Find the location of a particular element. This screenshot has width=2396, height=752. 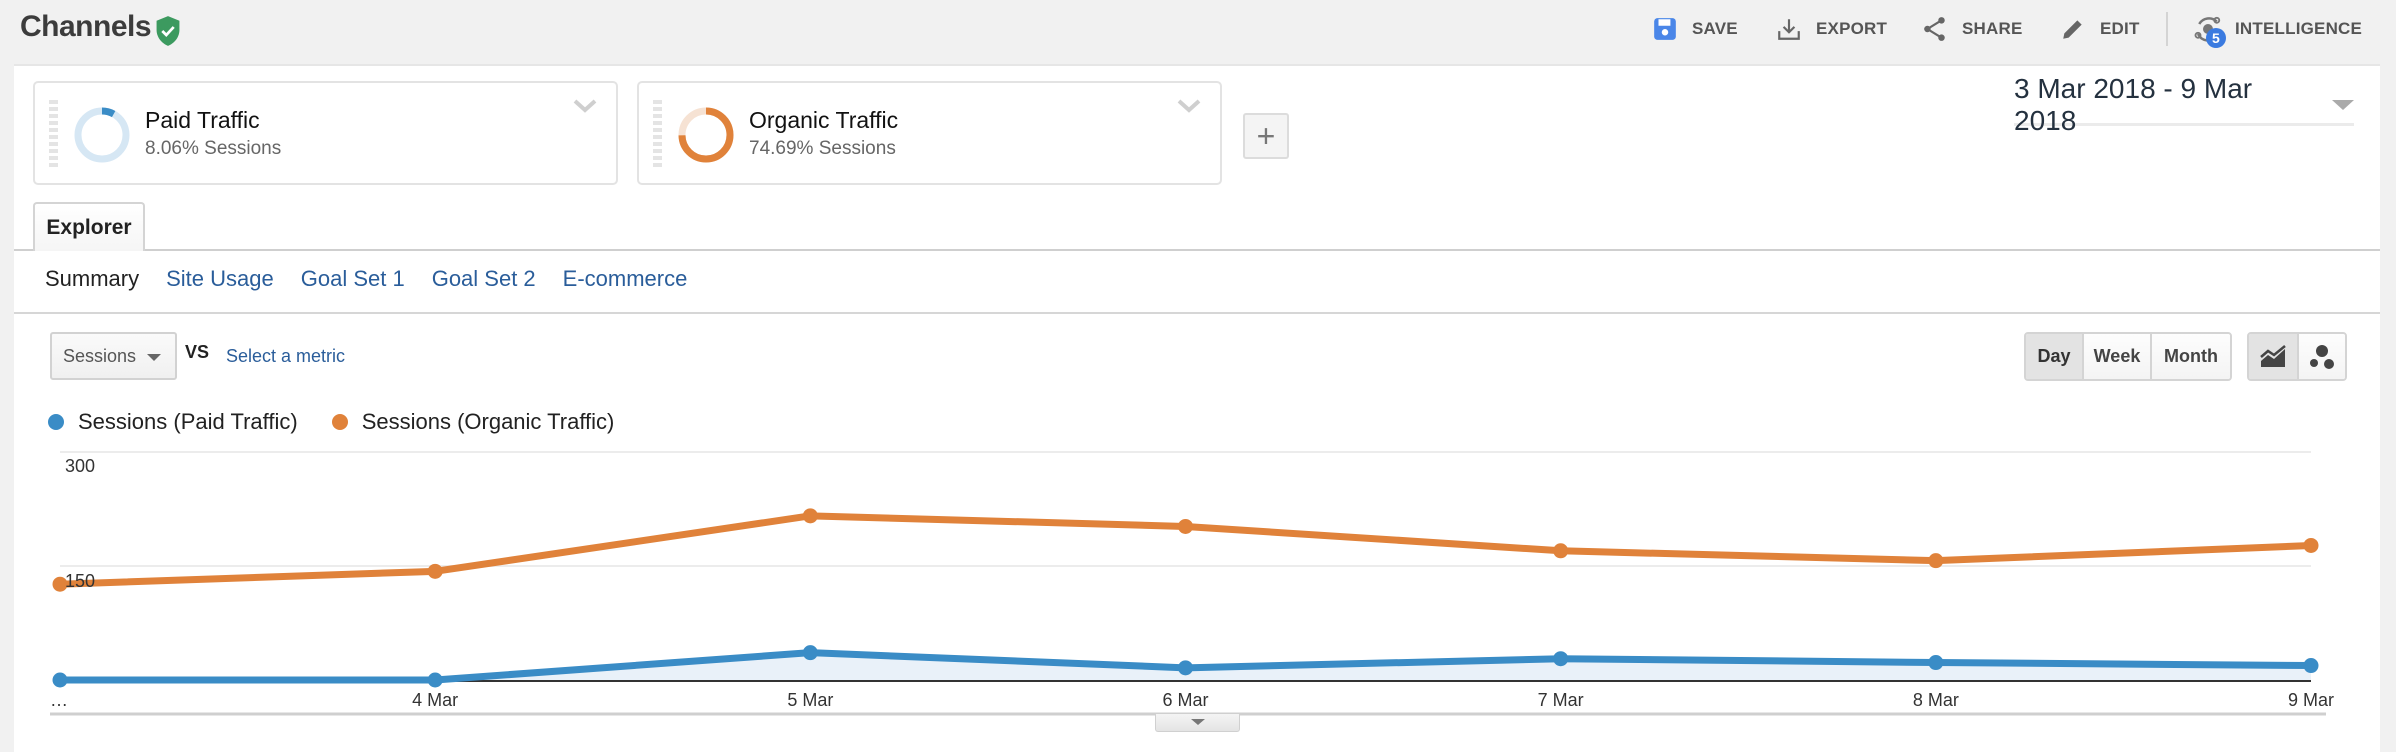

date-range-picker: 3 Mar 2018 - 9 Mar 2018 is located at coordinates (2184, 104).